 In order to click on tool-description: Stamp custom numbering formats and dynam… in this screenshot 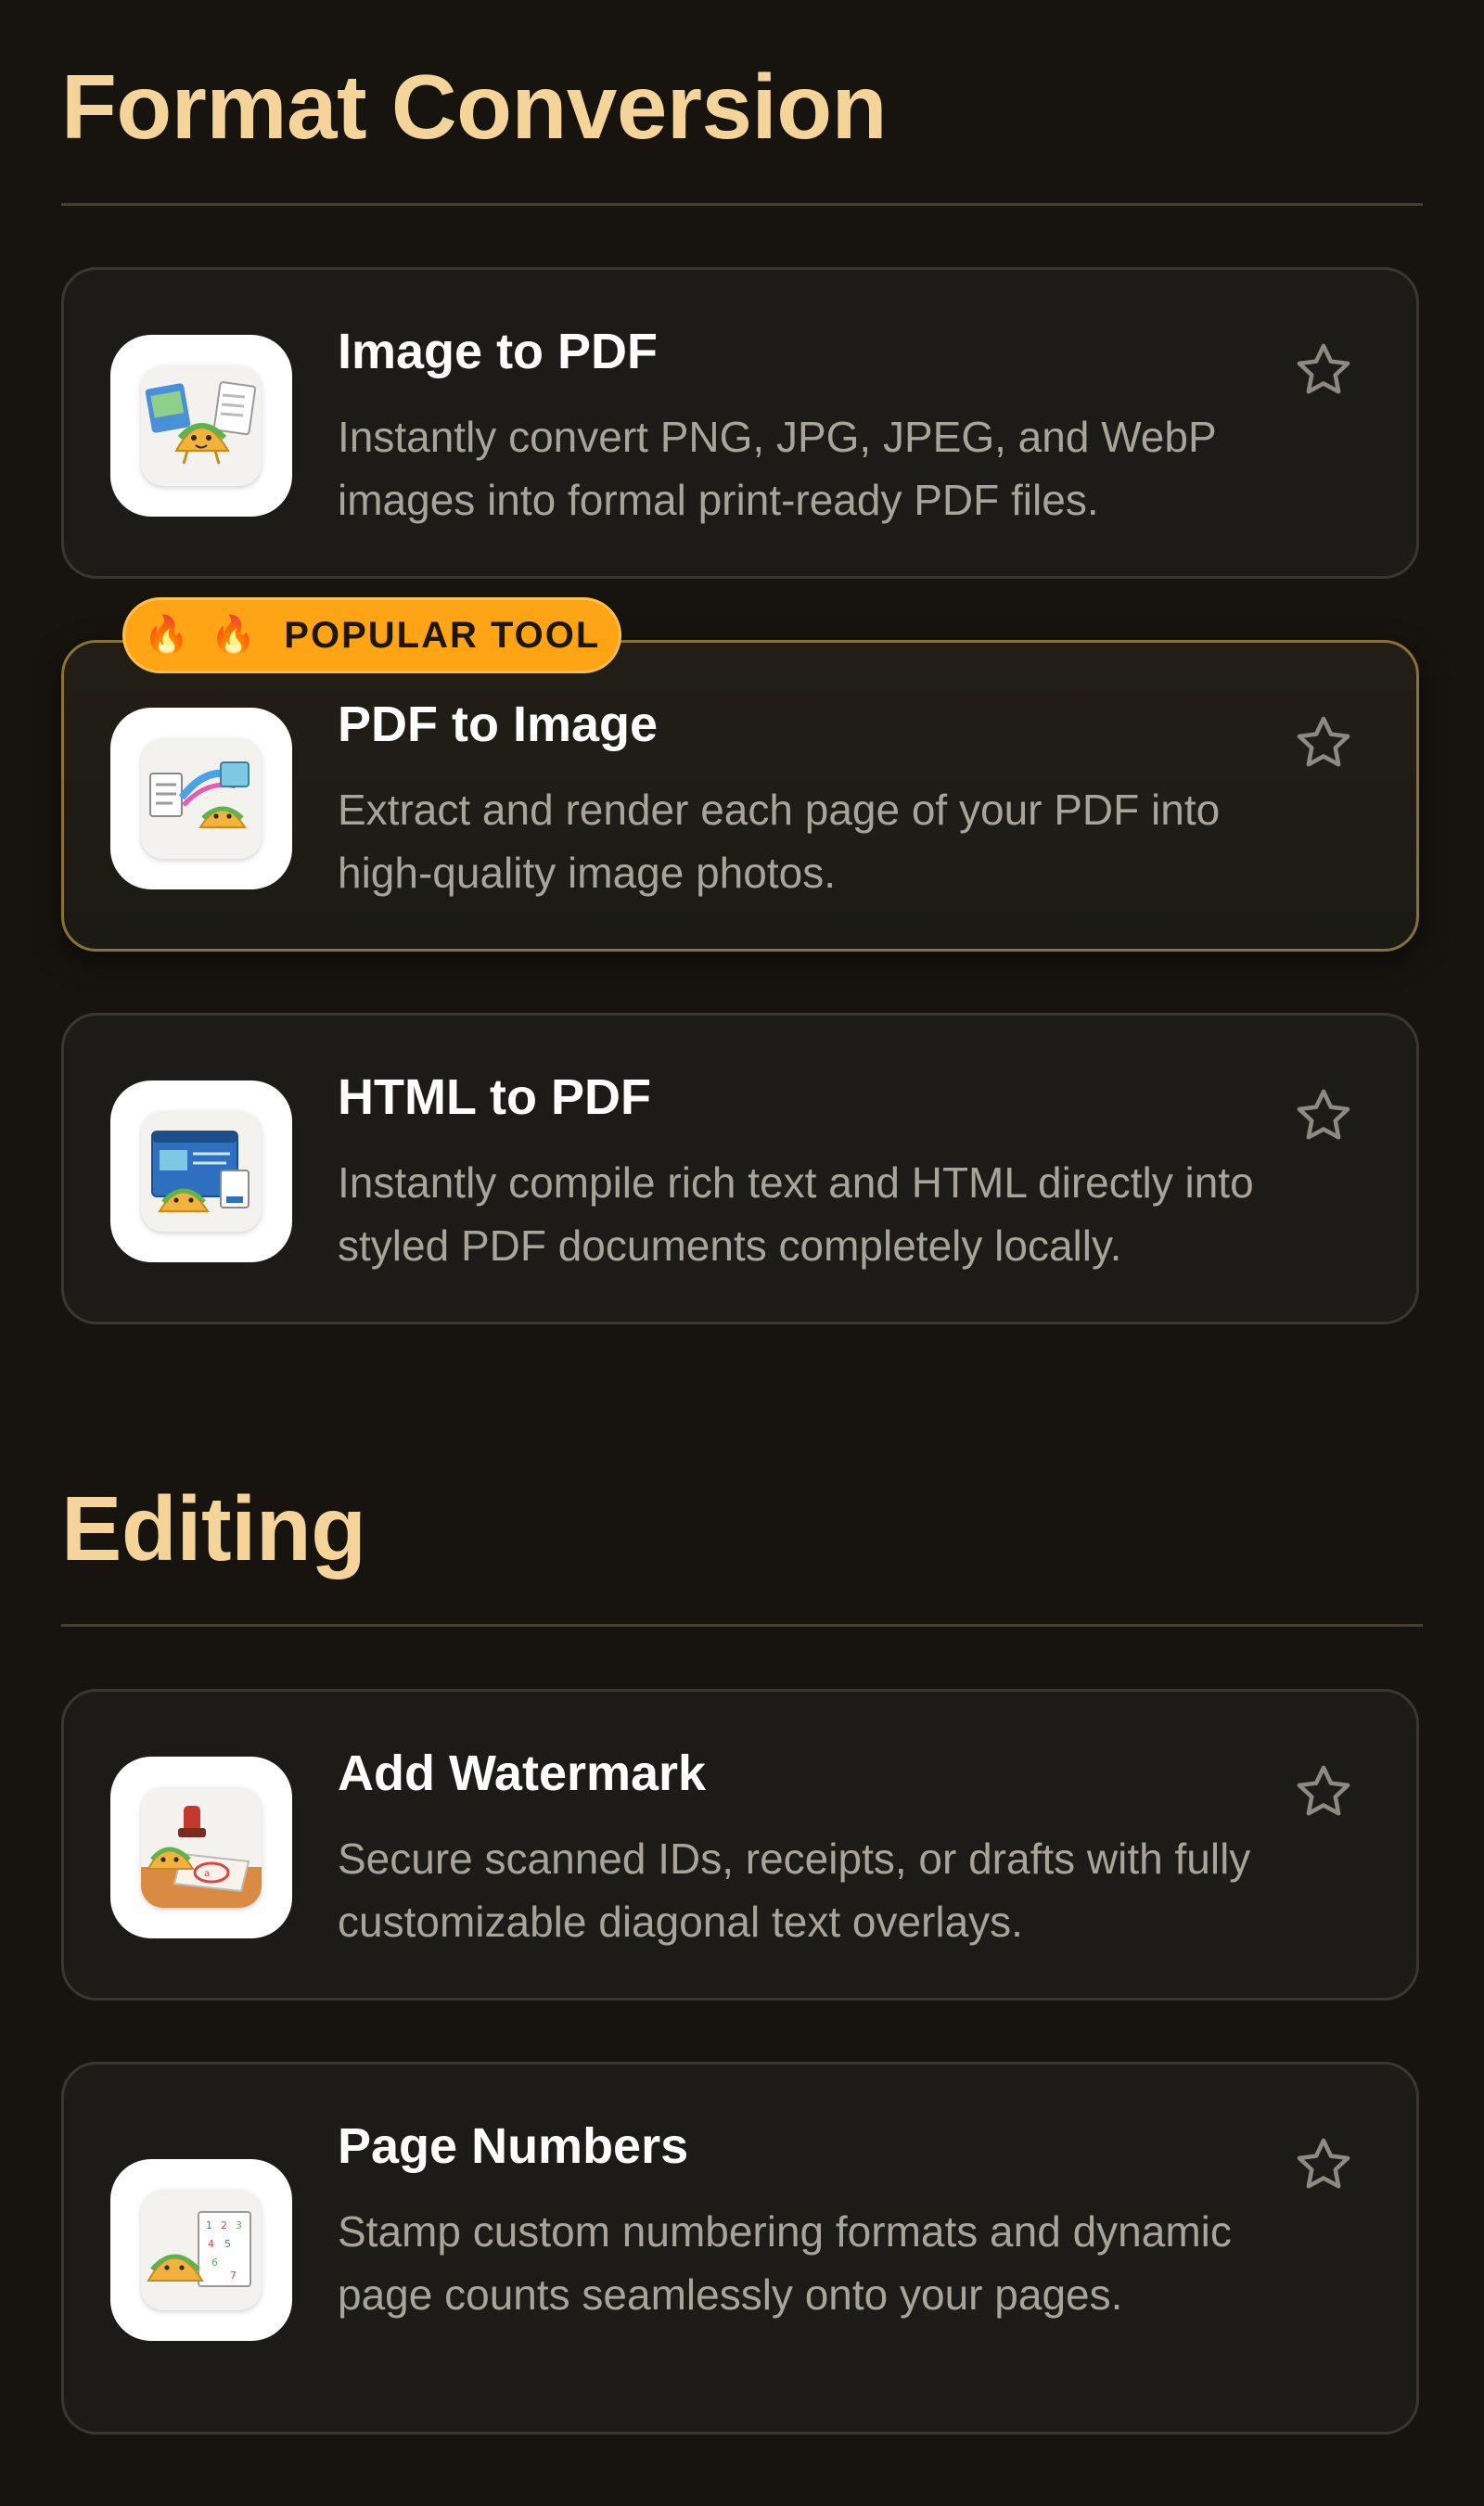, I will do `click(785, 2263)`.